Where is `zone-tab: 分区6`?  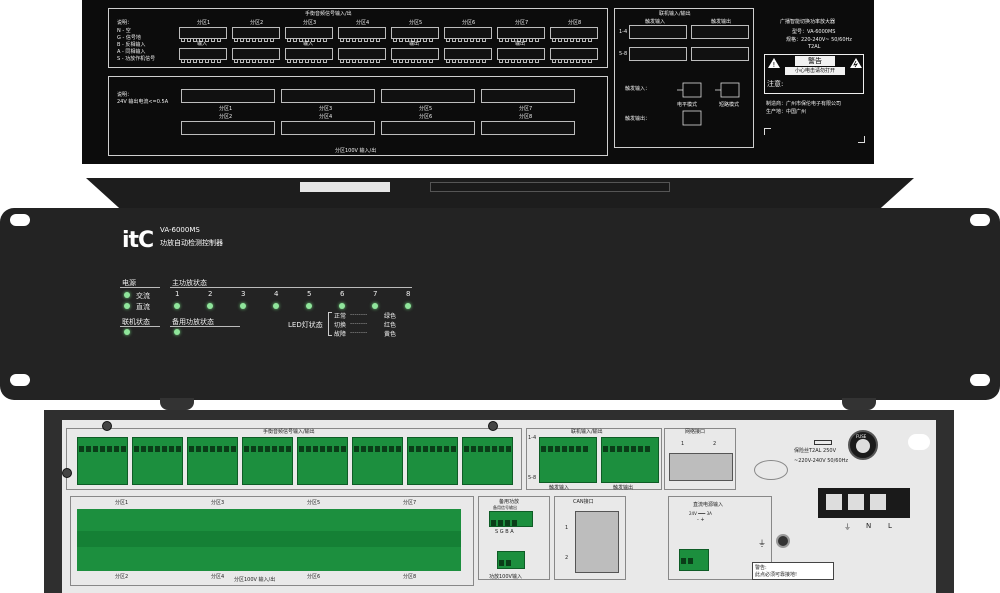 zone-tab: 分区6 is located at coordinates (469, 23).